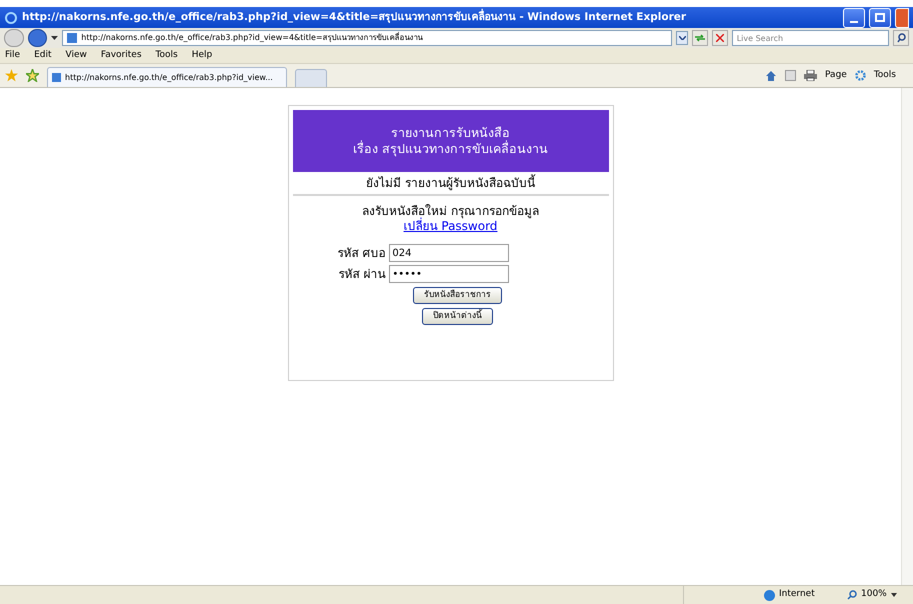  What do you see at coordinates (362, 274) in the screenshot?
I see `field-label: รหัส ผ่าน` at bounding box center [362, 274].